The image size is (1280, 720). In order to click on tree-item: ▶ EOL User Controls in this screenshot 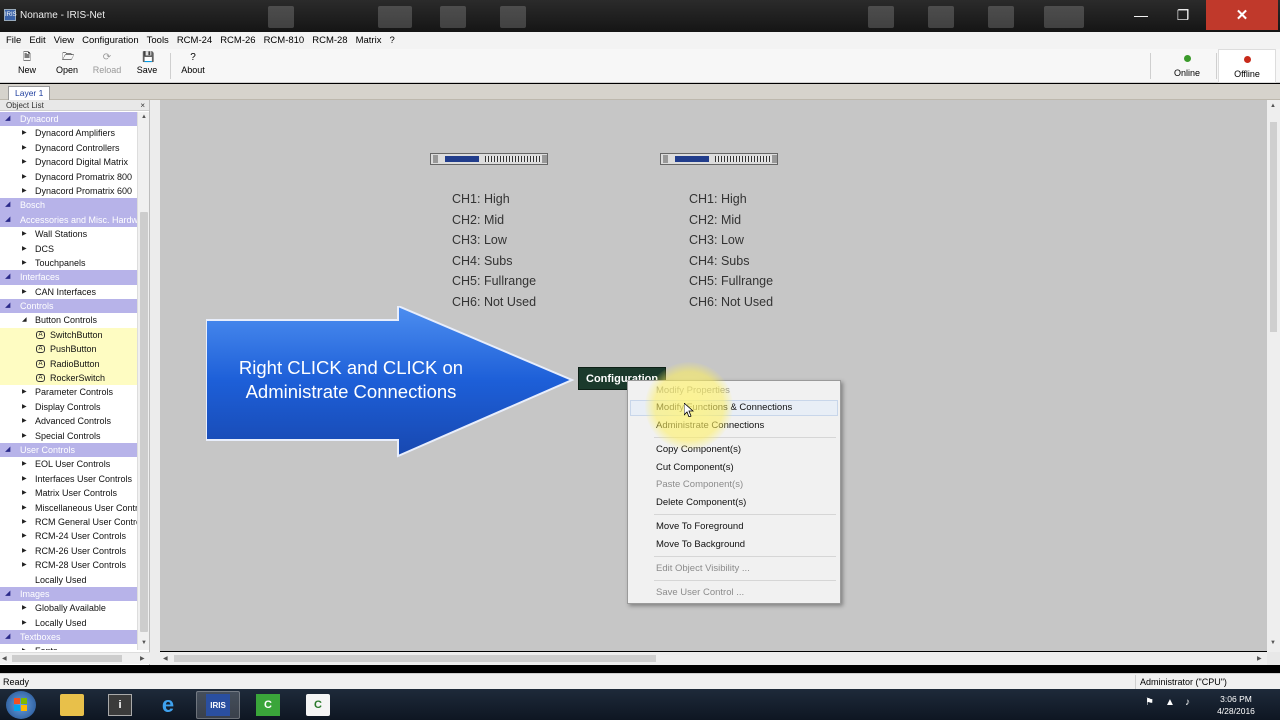, I will do `click(68, 464)`.